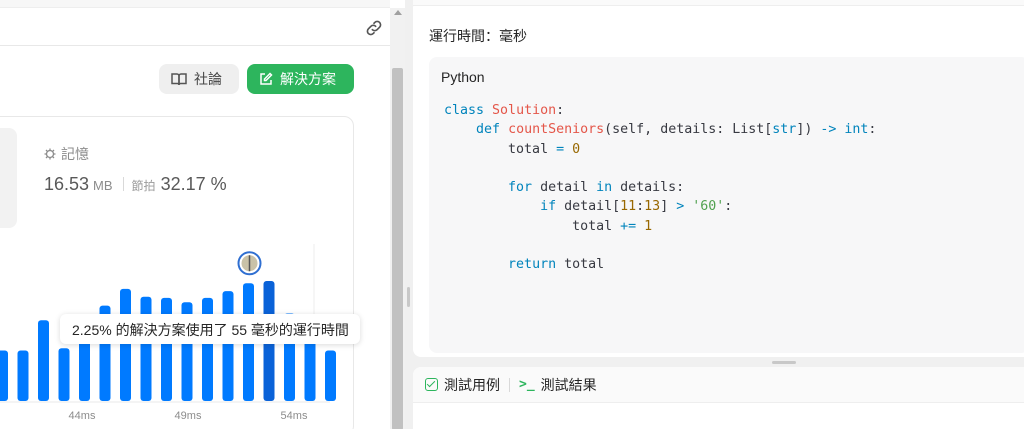  What do you see at coordinates (188, 416) in the screenshot?
I see `chart-x-tick: 49ms` at bounding box center [188, 416].